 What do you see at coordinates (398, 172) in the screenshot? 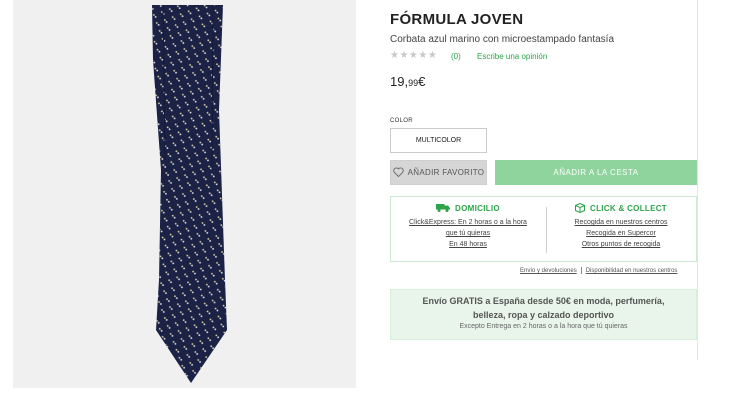
I see `heart-icon` at bounding box center [398, 172].